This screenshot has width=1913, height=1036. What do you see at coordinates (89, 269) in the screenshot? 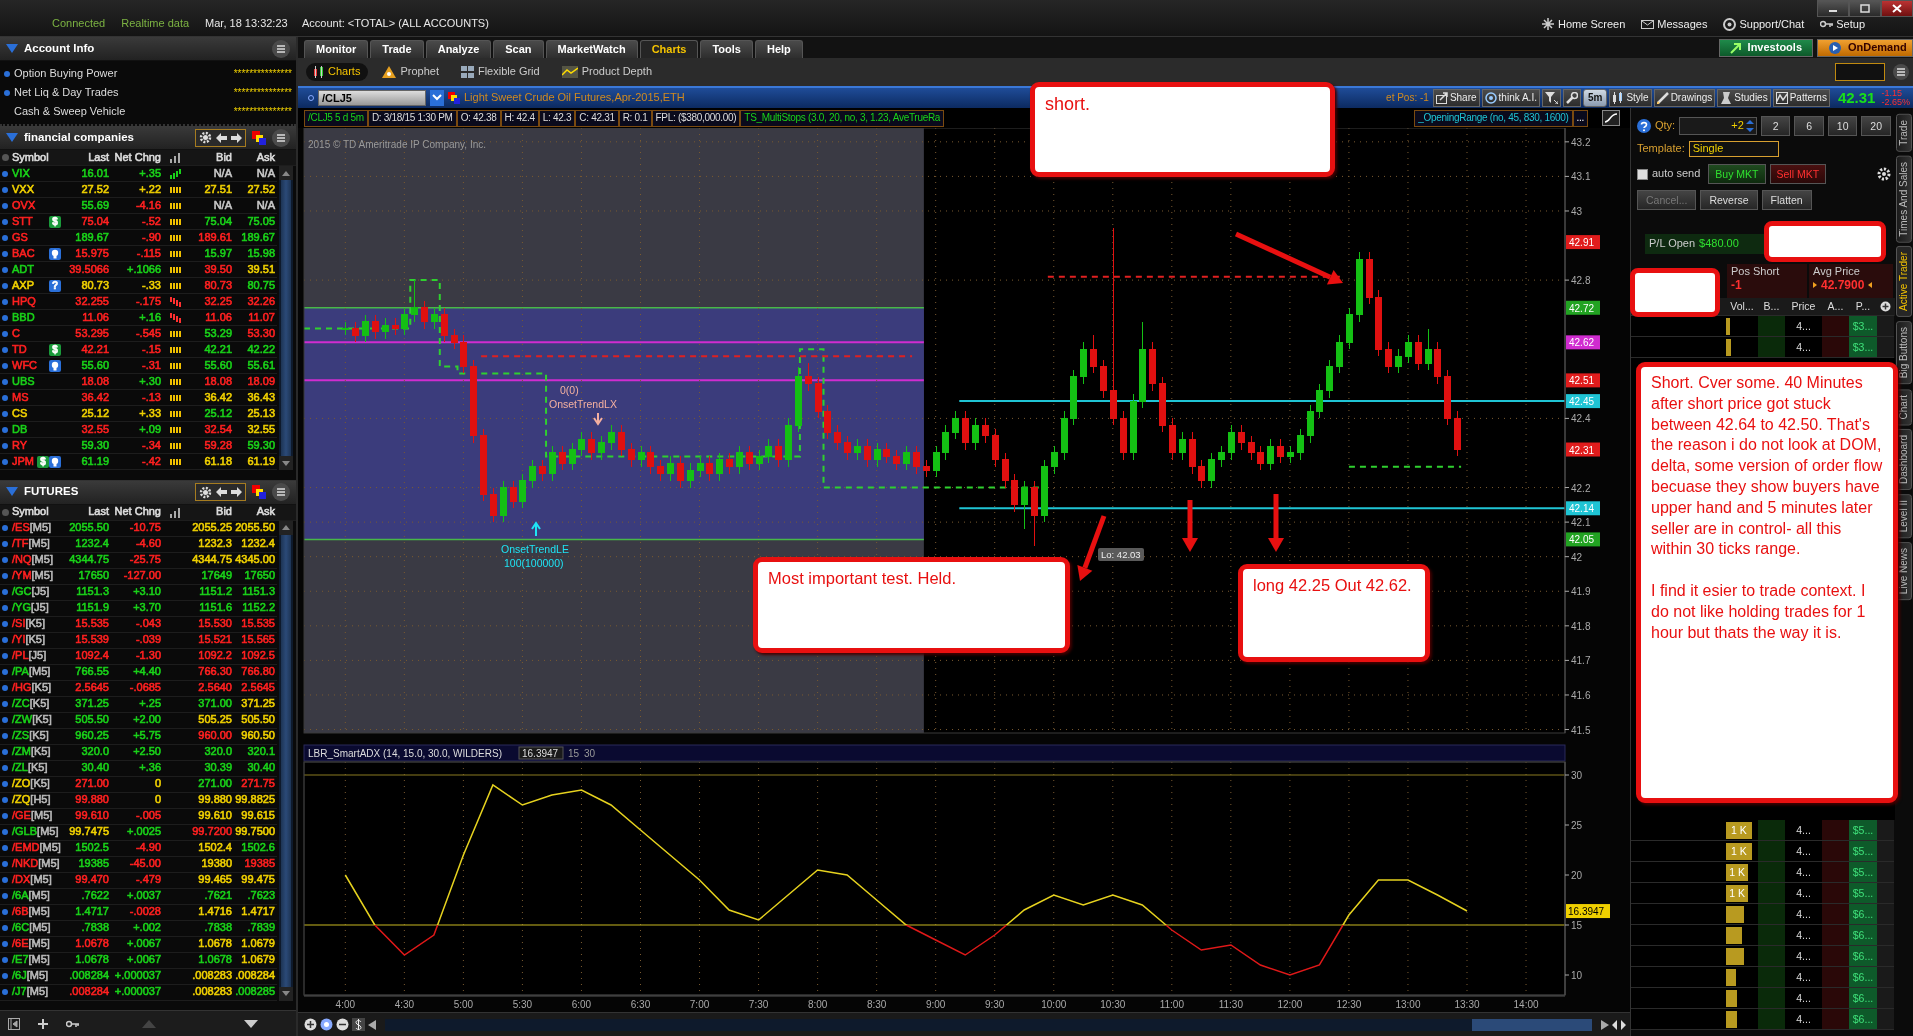
I see `table-cell-text: 39.5066` at bounding box center [89, 269].